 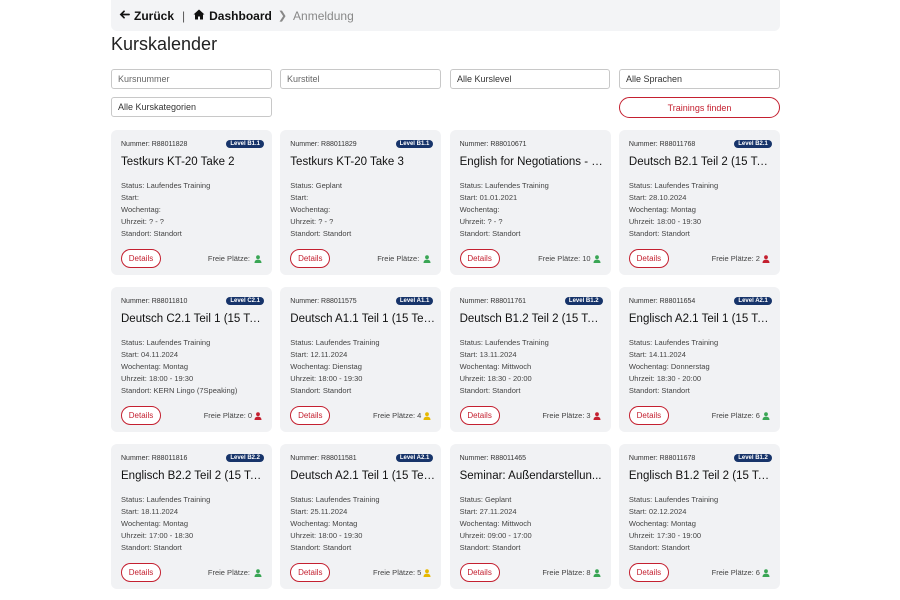 I want to click on breadcrumb-dashboard: Dashboard, so click(x=232, y=16).